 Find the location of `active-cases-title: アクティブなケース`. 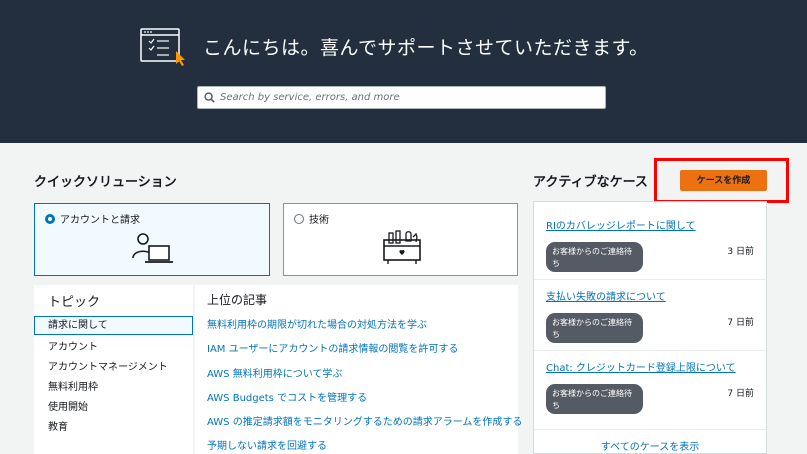

active-cases-title: アクティブなケース is located at coordinates (590, 182).